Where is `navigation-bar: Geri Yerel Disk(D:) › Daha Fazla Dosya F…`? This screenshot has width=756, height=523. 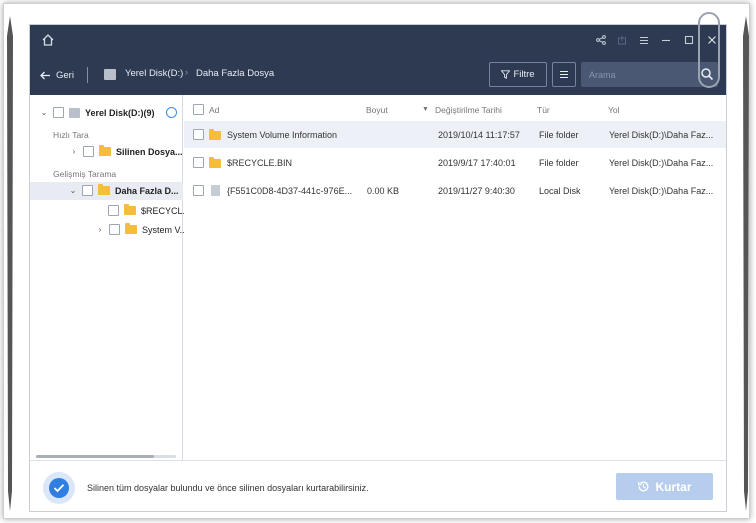
navigation-bar: Geri Yerel Disk(D:) › Daha Fazla Dosya F… is located at coordinates (378, 75).